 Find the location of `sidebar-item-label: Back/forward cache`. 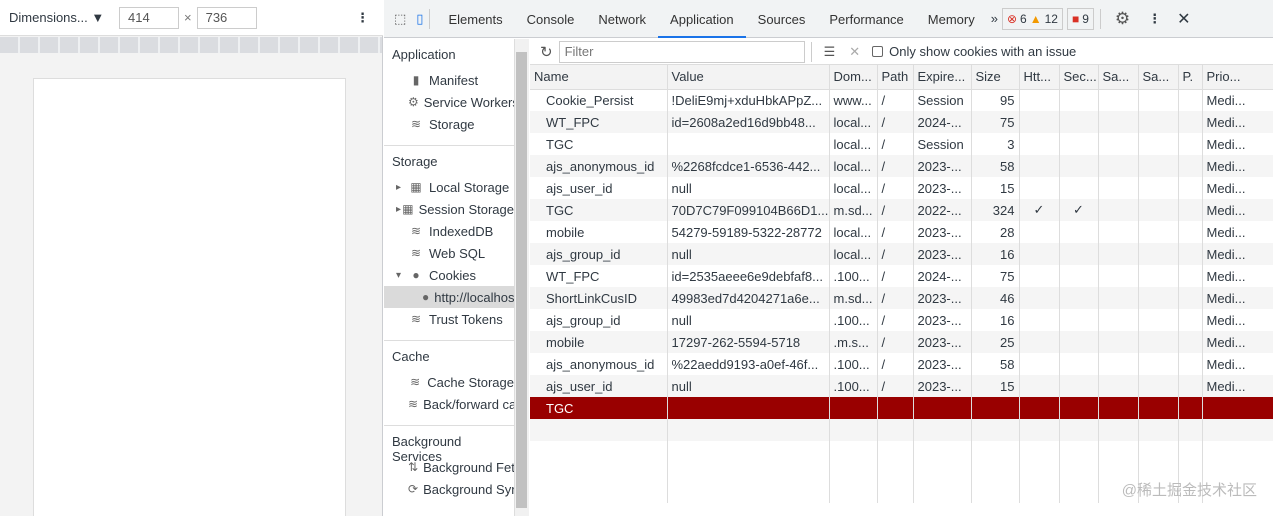

sidebar-item-label: Back/forward cache is located at coordinates (468, 404).